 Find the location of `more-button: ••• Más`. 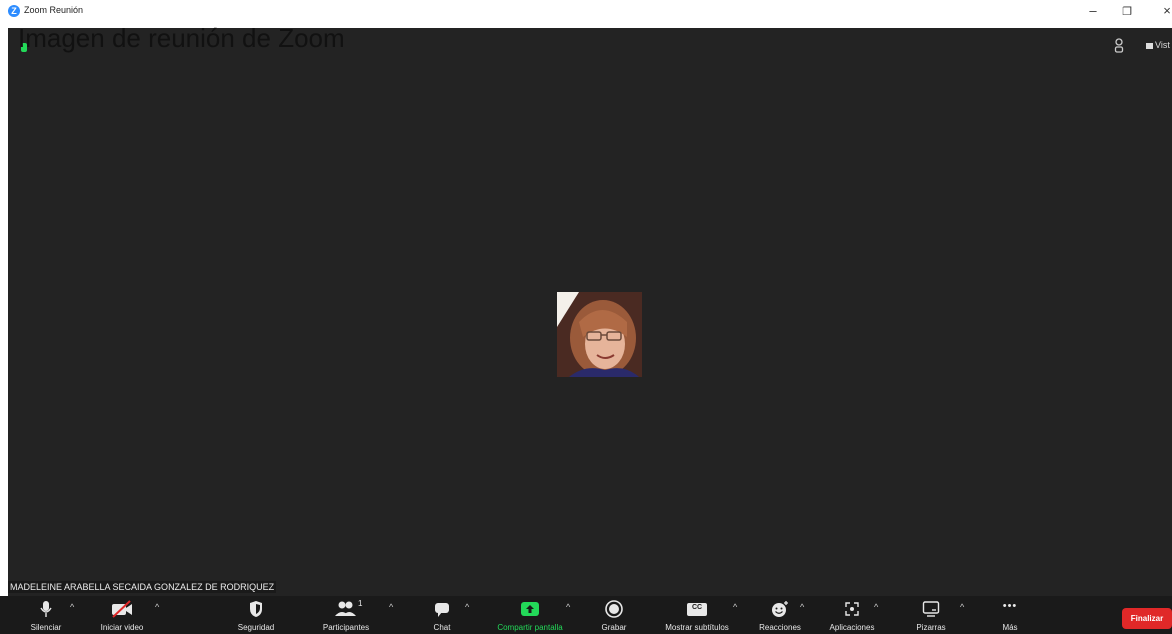

more-button: ••• Más is located at coordinates (1010, 615).